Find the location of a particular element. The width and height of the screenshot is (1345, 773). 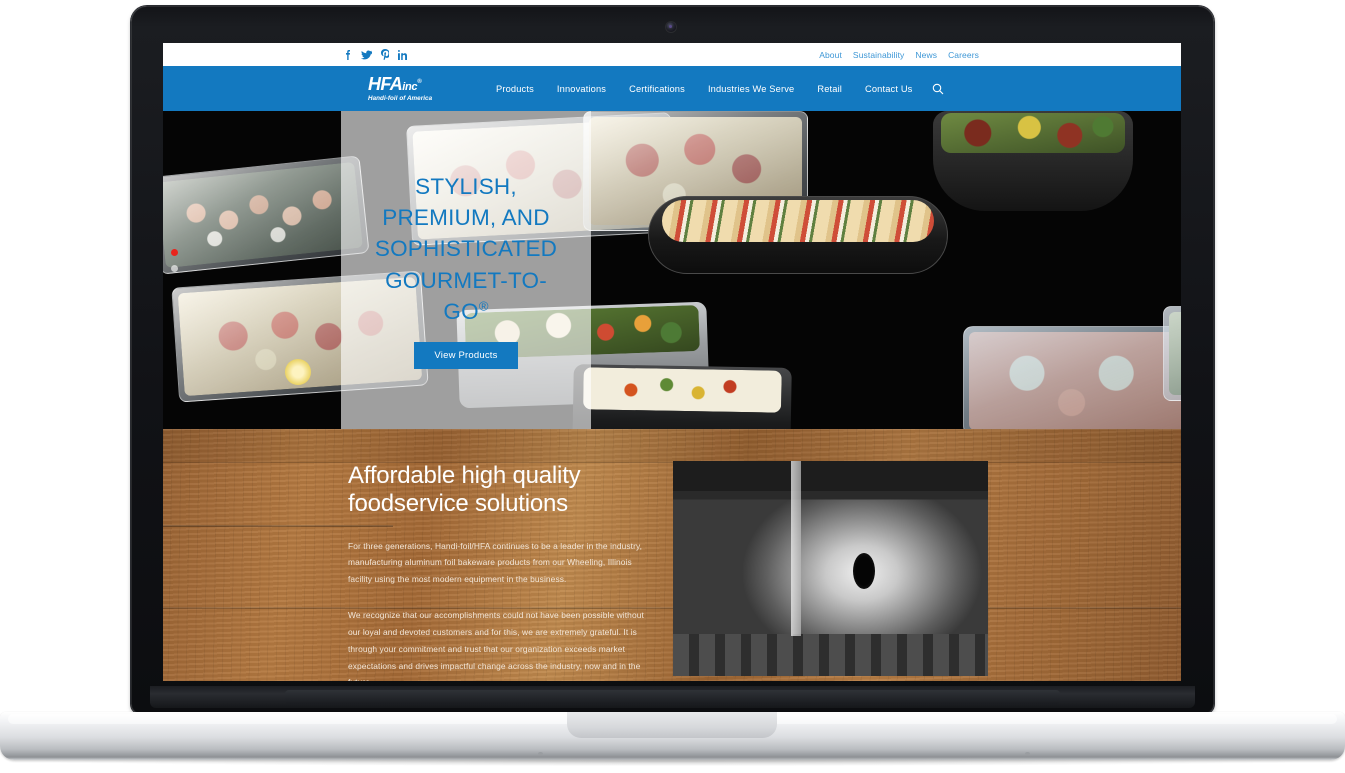

hero-headline-line-1: STYLISH, is located at coordinates (466, 187).